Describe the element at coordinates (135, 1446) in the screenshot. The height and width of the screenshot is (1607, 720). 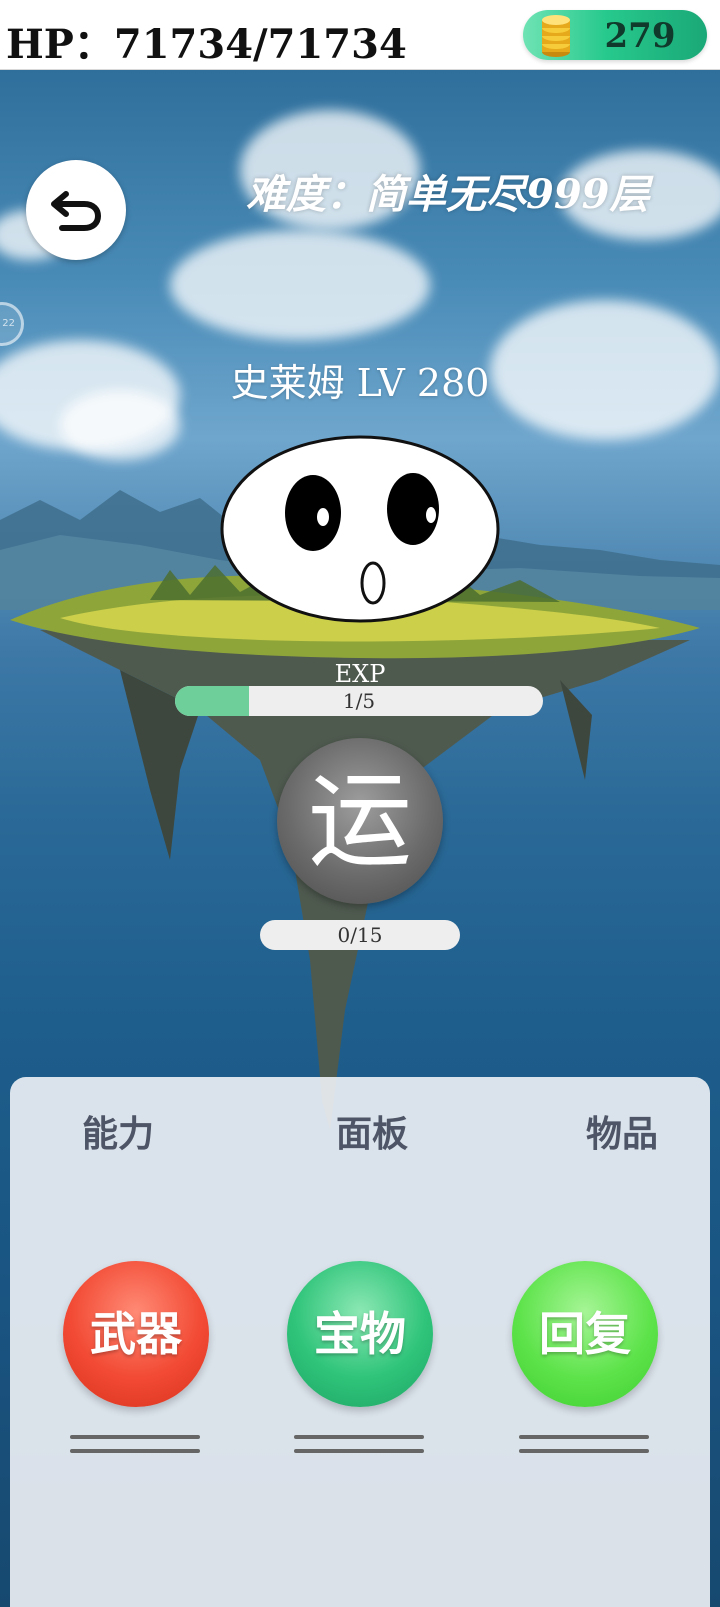
I see `weapon-indicator-lines` at that location.